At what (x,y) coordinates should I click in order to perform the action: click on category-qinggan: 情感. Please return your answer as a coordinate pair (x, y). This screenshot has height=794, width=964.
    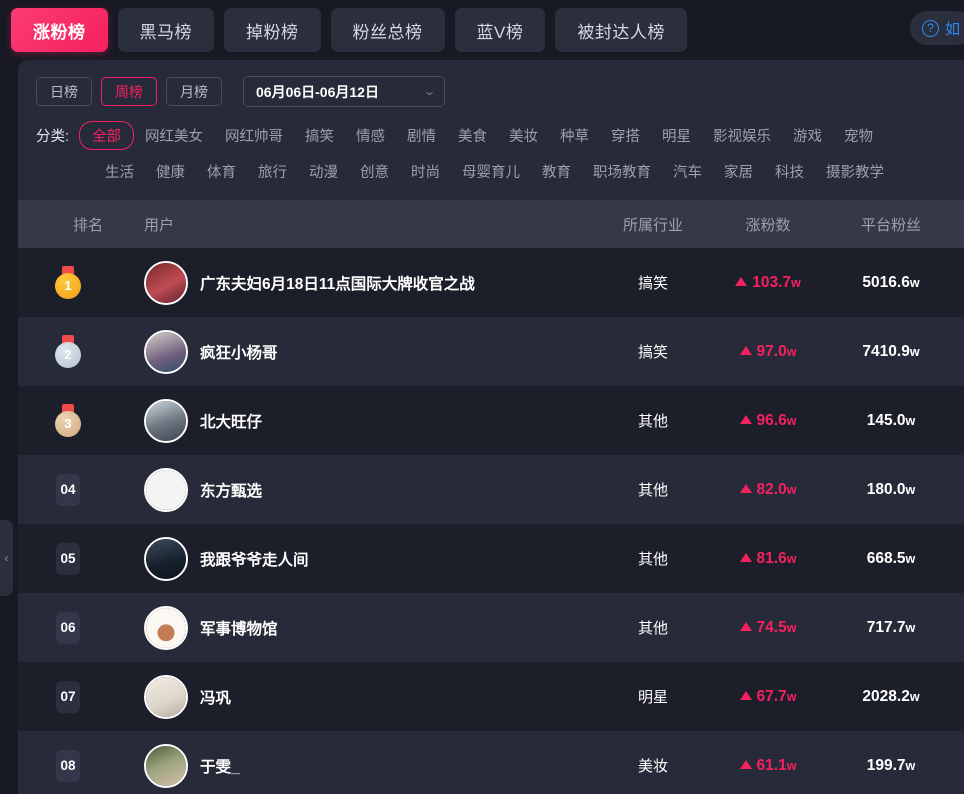
    Looking at the image, I should click on (370, 135).